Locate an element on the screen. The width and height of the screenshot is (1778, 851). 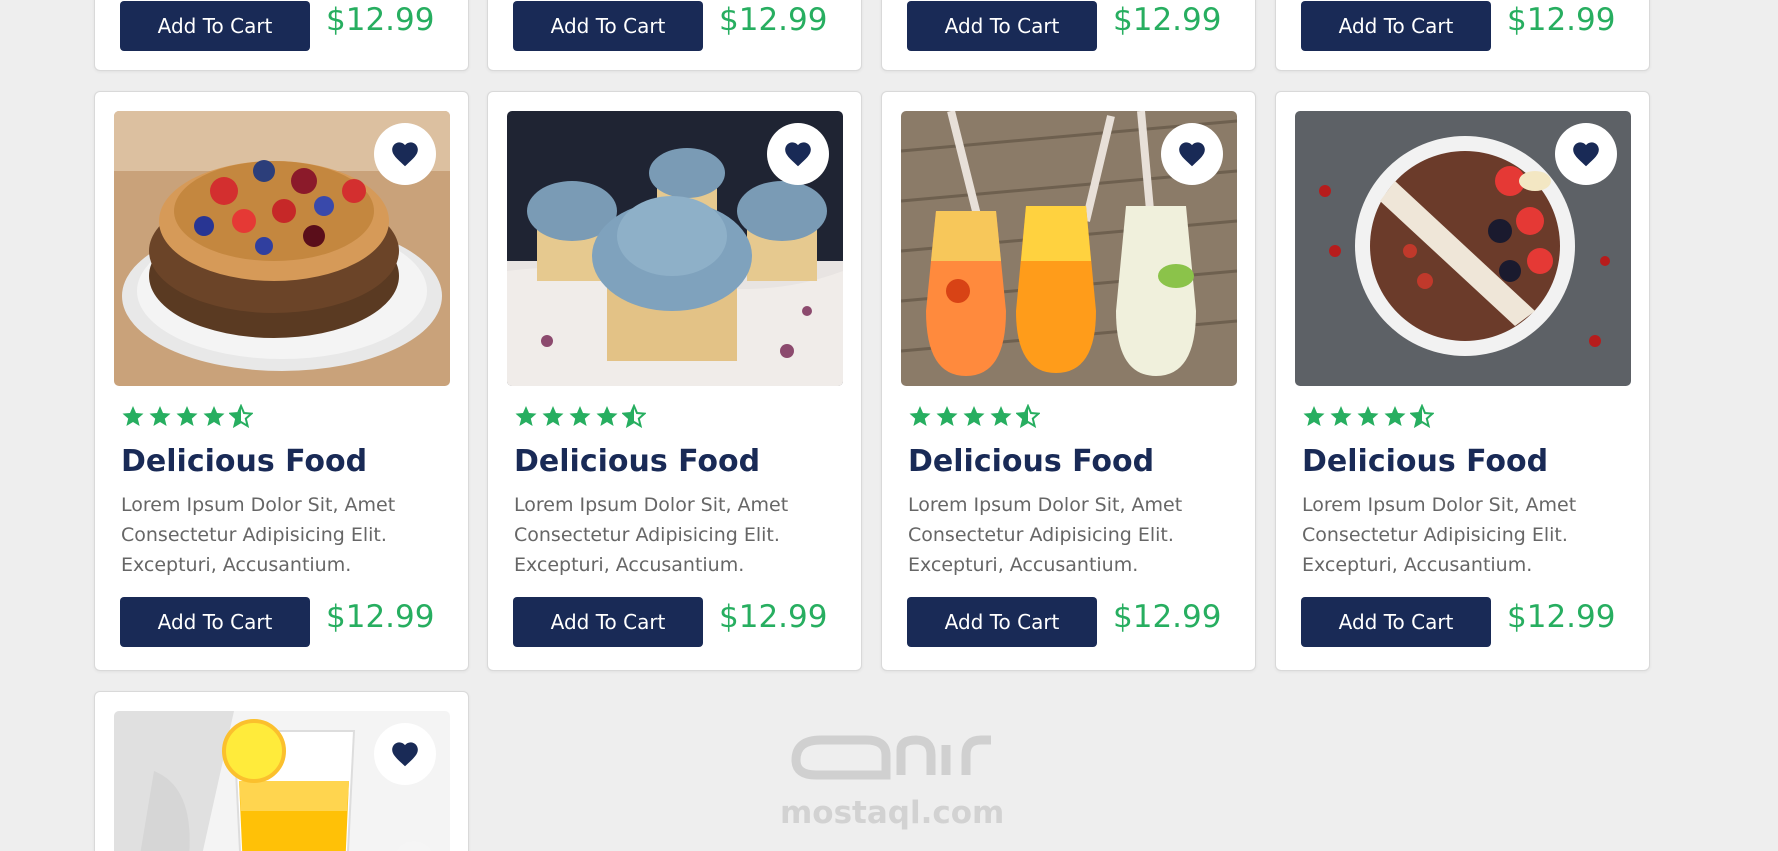
watermark-logo is located at coordinates (891, 757).